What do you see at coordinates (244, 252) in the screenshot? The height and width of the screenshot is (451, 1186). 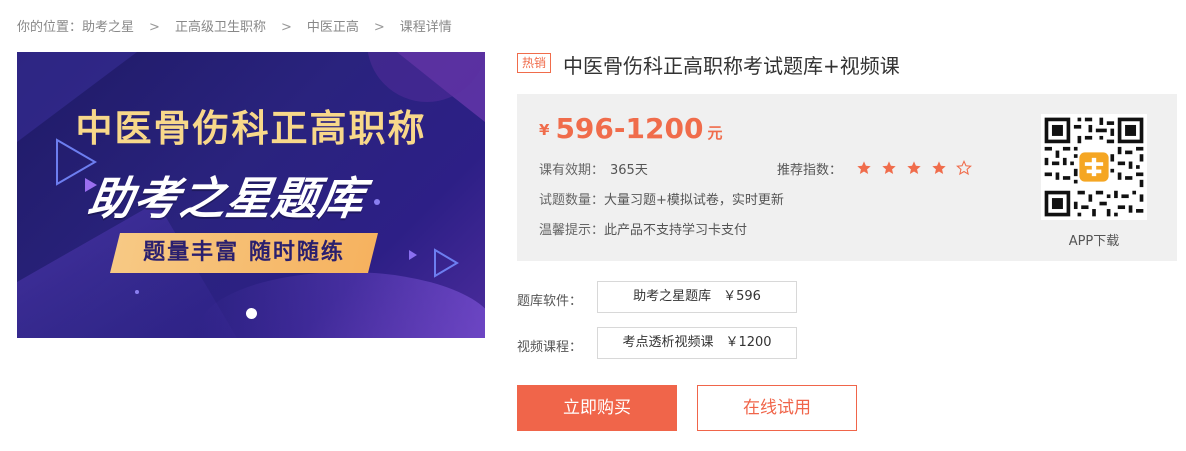 I see `banner-slogan: 题量丰富 随时随练` at bounding box center [244, 252].